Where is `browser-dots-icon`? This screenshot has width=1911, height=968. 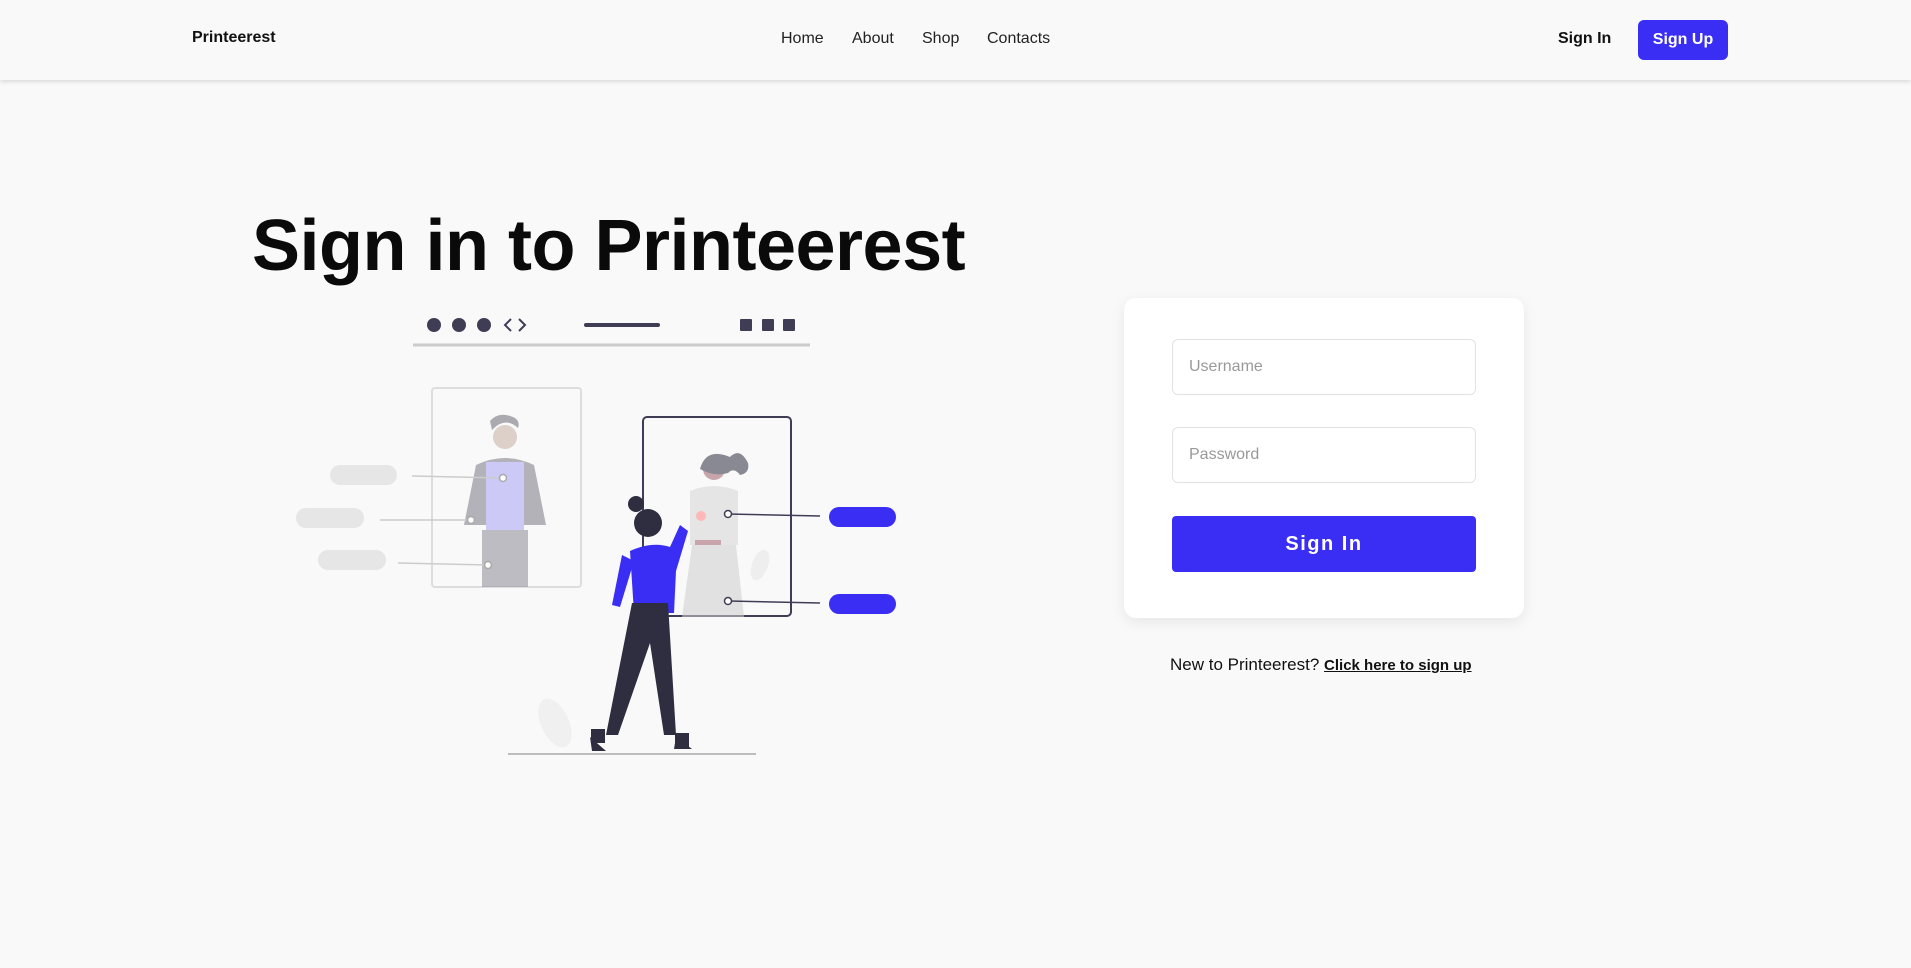
browser-dots-icon is located at coordinates (459, 325).